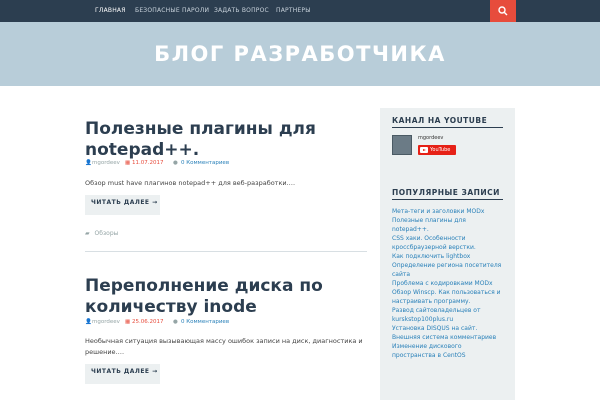  I want to click on popular-widget-title: Популярные записи, so click(446, 192).